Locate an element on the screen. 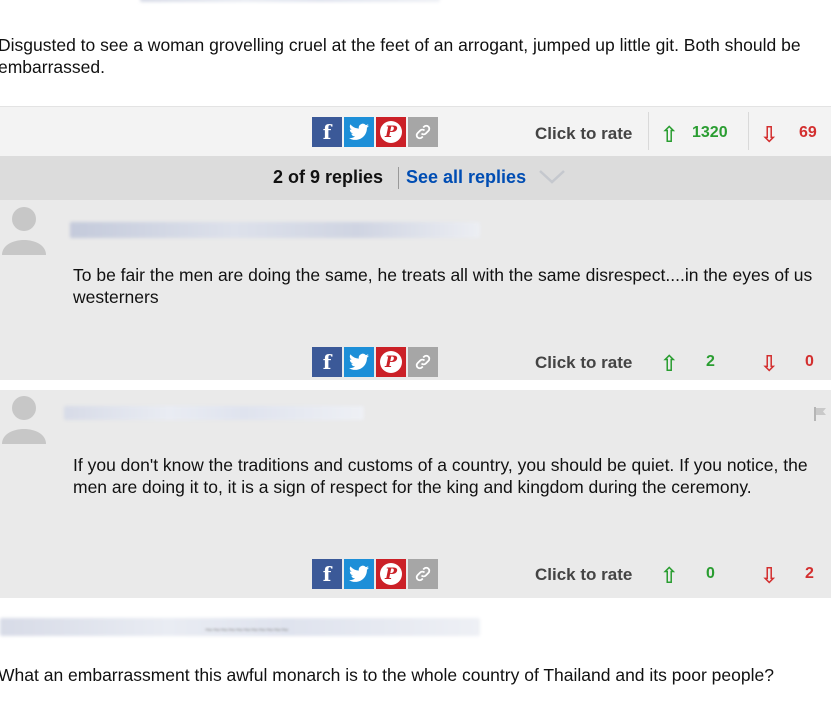 The height and width of the screenshot is (711, 831). downvote-count: 0 is located at coordinates (809, 361).